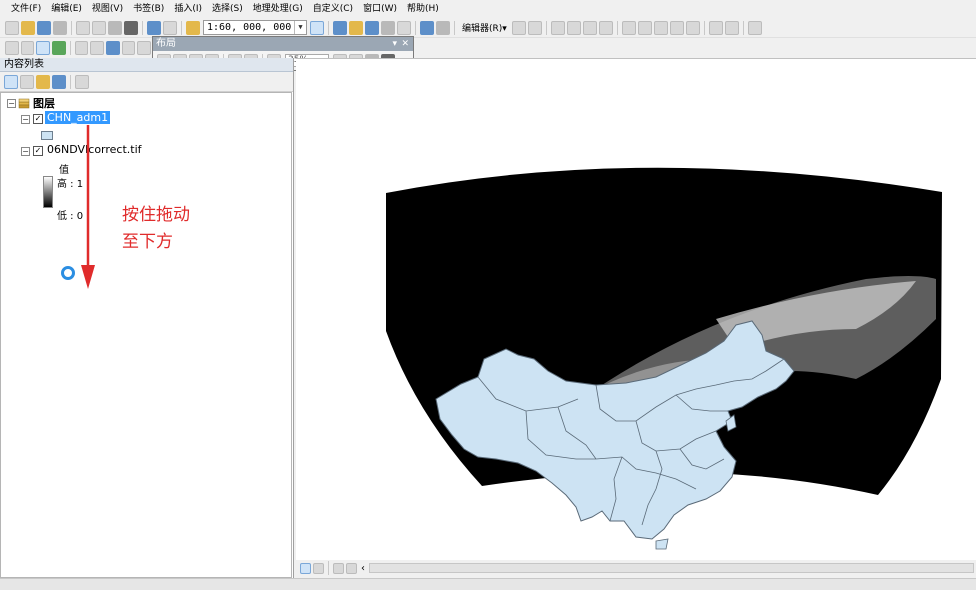  What do you see at coordinates (715, 27) in the screenshot?
I see `attributes-icon` at bounding box center [715, 27].